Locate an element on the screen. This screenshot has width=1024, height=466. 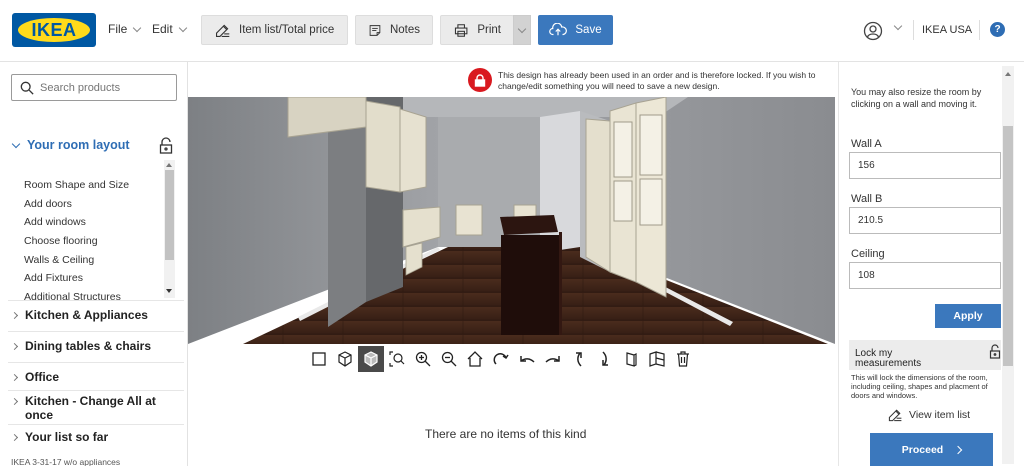
edit-menu-label: Edit is located at coordinates (162, 29).